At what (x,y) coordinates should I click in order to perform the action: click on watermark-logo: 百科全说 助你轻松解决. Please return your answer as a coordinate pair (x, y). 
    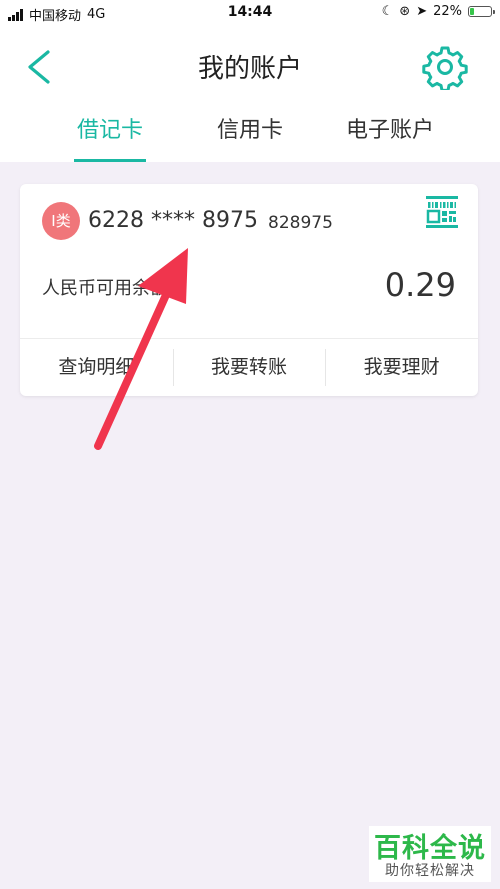
    Looking at the image, I should click on (430, 854).